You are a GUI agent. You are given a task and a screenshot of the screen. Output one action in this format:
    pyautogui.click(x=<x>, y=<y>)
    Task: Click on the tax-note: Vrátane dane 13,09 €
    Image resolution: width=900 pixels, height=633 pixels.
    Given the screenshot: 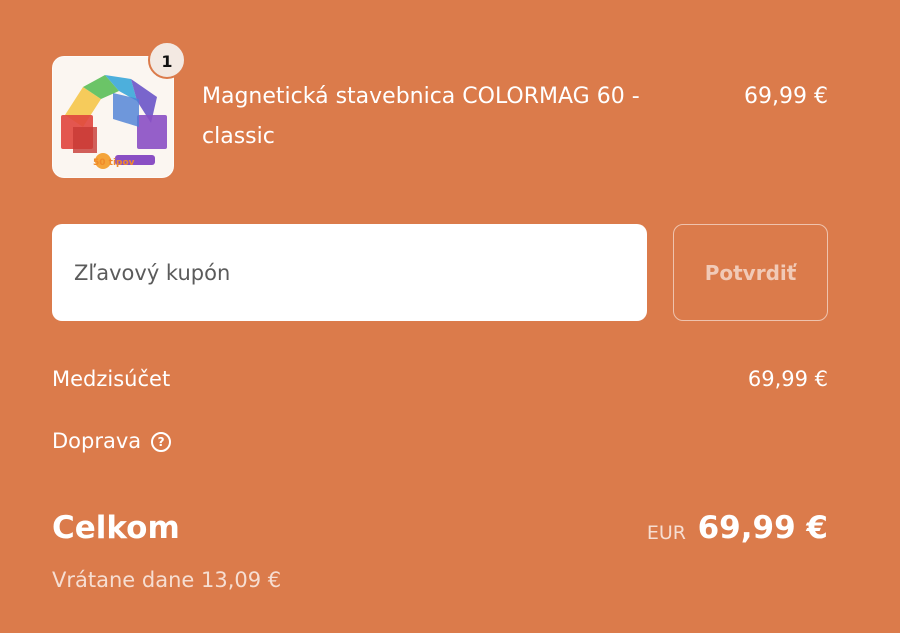 What is the action you would take?
    pyautogui.click(x=167, y=580)
    